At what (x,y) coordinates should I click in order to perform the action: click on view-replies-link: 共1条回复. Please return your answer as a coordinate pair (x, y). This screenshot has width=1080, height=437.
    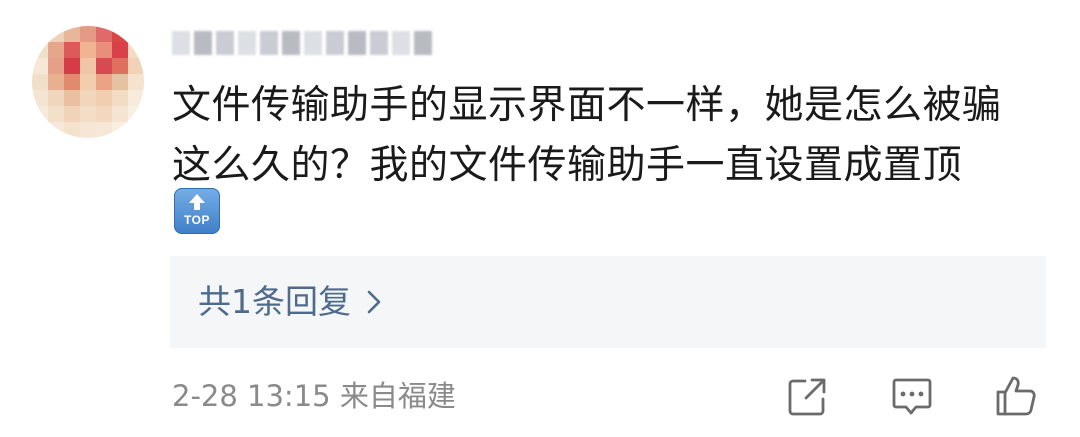
    Looking at the image, I should click on (289, 302).